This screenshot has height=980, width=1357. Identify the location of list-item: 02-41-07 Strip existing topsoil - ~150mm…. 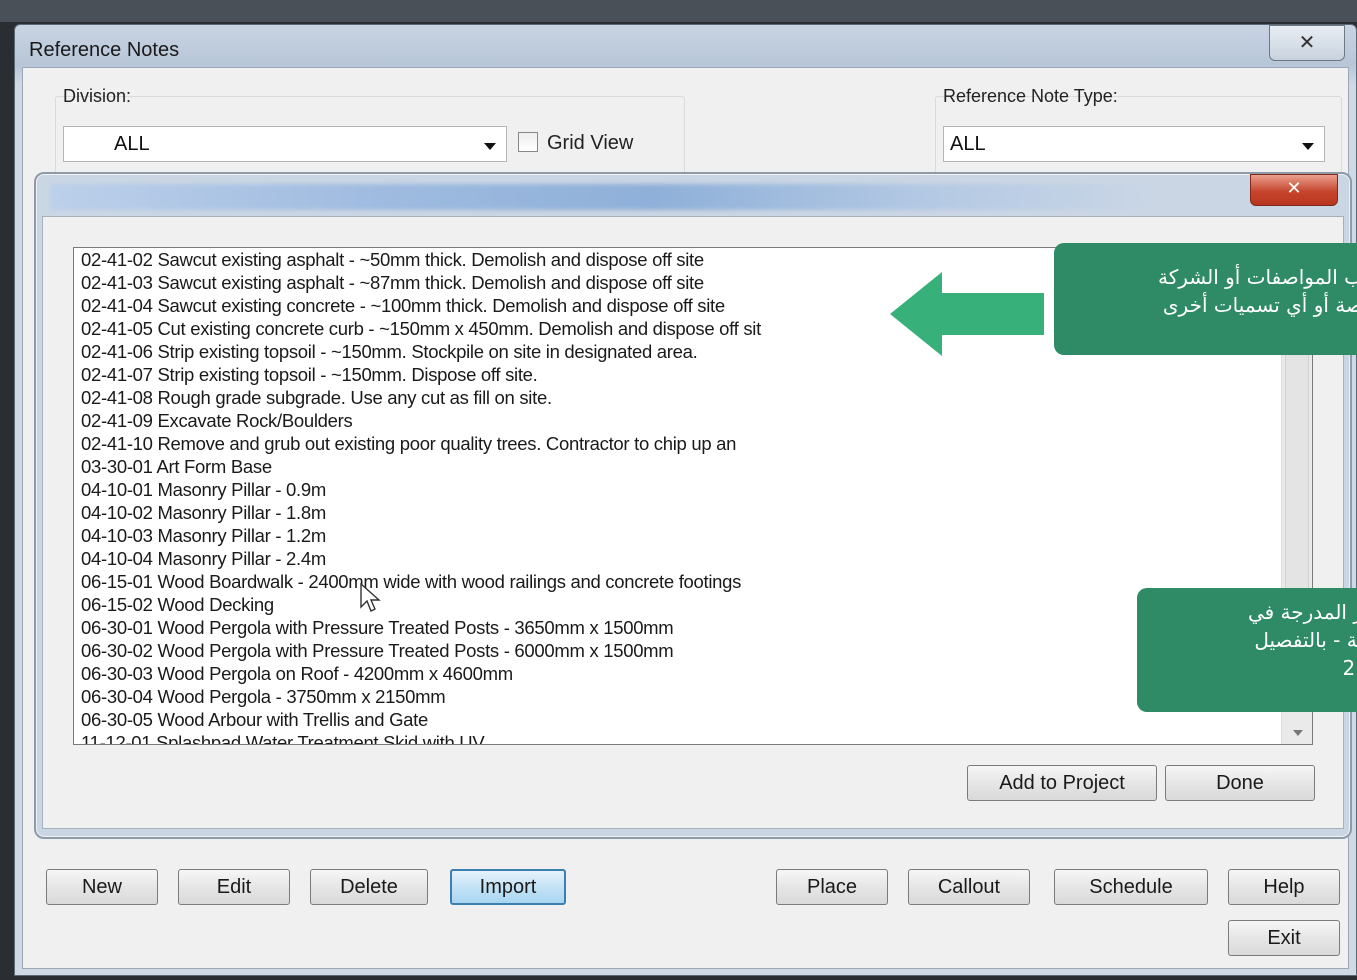
(693, 374).